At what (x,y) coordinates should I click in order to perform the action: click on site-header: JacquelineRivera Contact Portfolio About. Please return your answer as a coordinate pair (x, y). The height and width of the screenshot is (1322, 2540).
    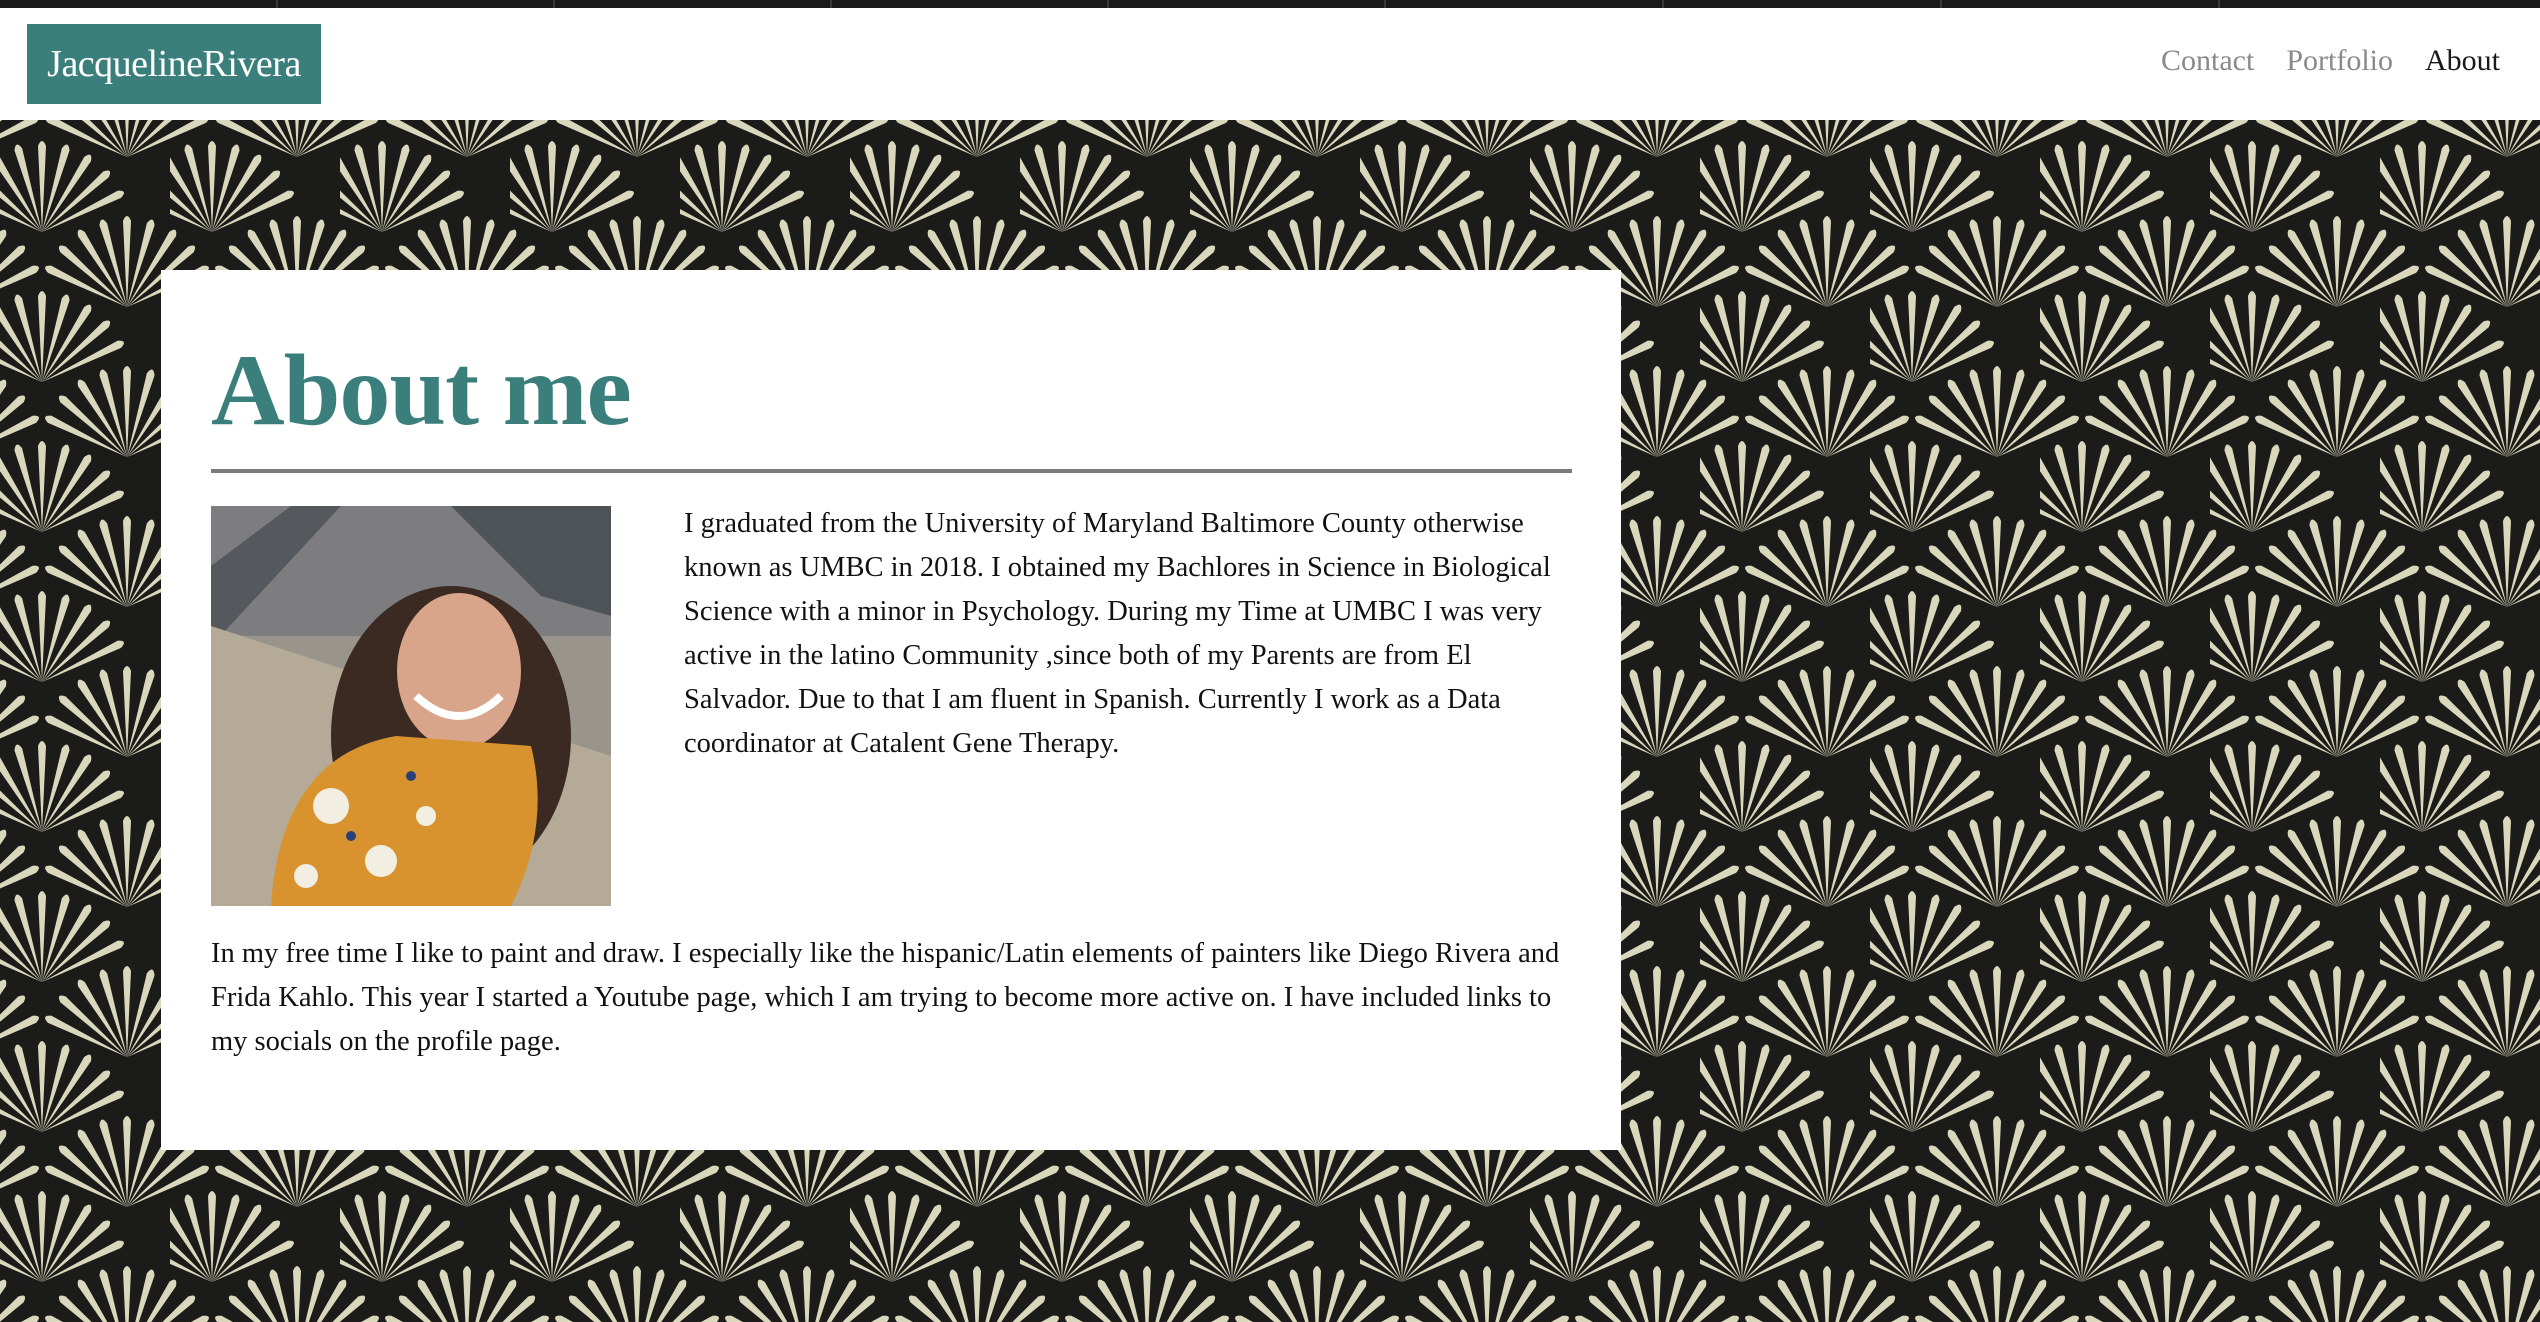
    Looking at the image, I should click on (1270, 64).